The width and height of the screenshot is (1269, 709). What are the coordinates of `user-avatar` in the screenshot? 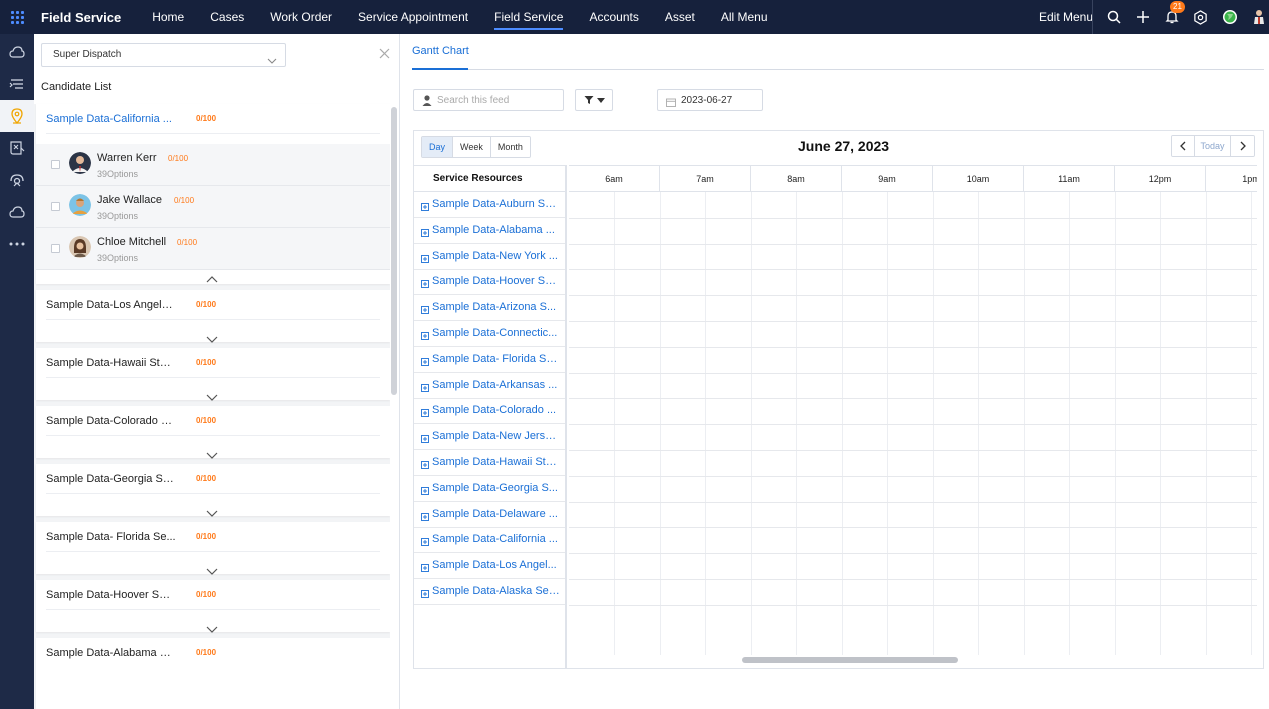 It's located at (1258, 17).